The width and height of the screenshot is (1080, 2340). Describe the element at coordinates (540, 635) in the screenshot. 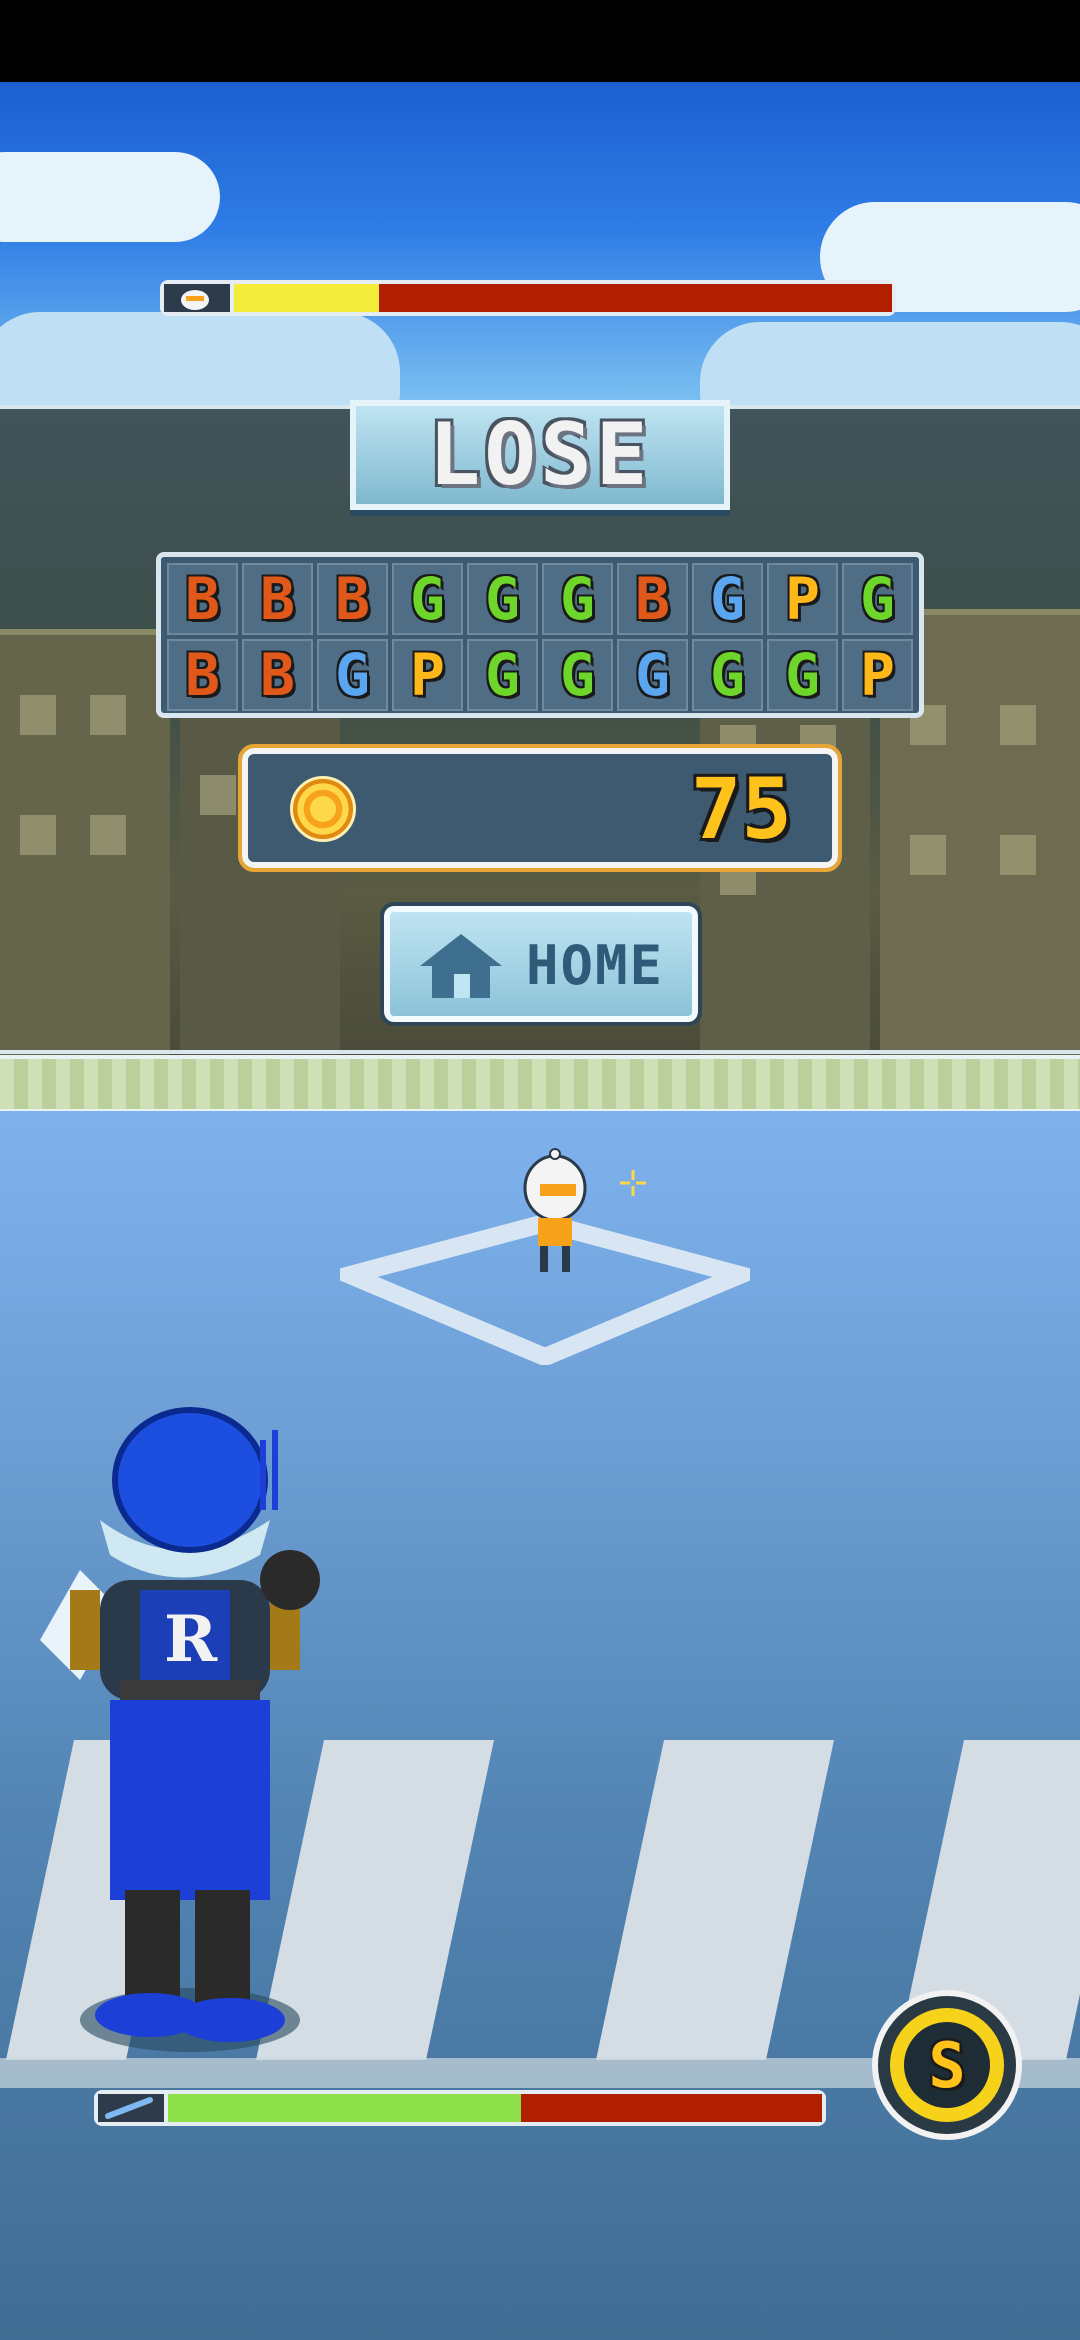

I see `pitch-grade-grid: BBBGGGBGPGBBGPGGGGGP` at that location.